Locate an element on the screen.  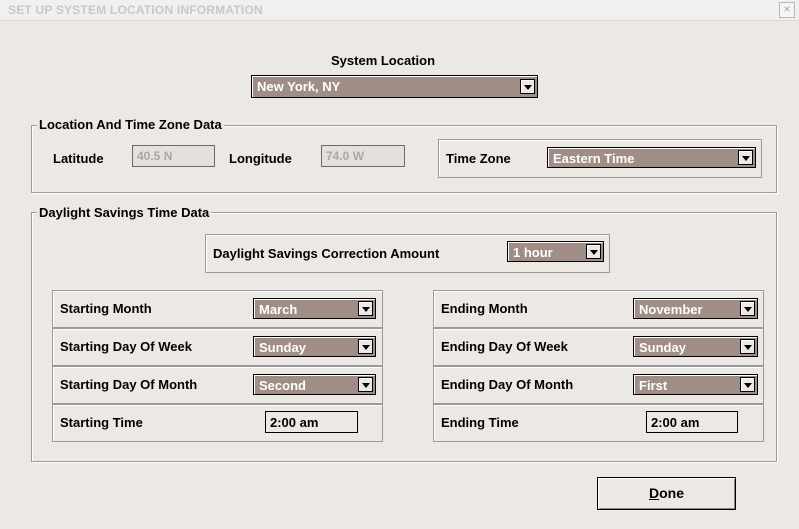
end-dow-label: Ending Day Of Week is located at coordinates (504, 346).